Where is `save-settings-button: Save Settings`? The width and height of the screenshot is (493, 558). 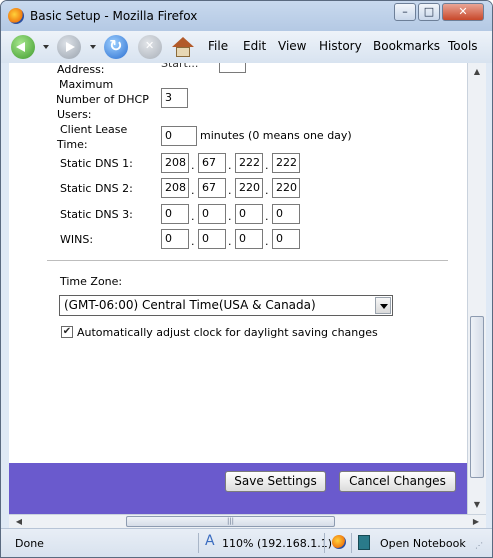
save-settings-button: Save Settings is located at coordinates (275, 481).